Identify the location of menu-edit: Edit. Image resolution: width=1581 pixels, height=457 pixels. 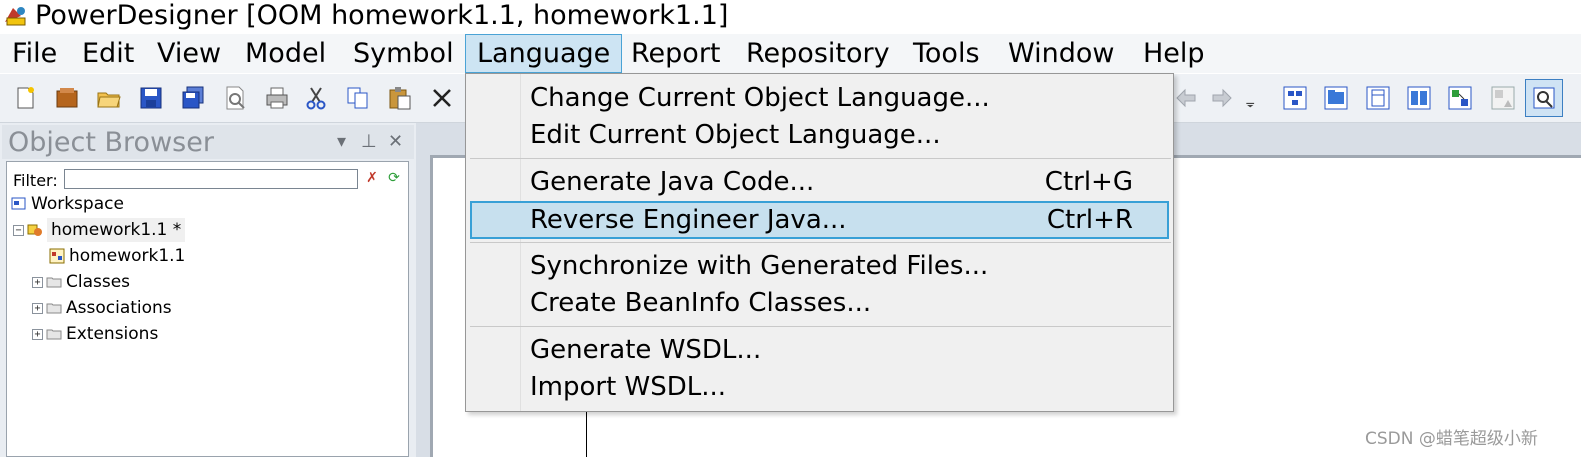
(108, 53).